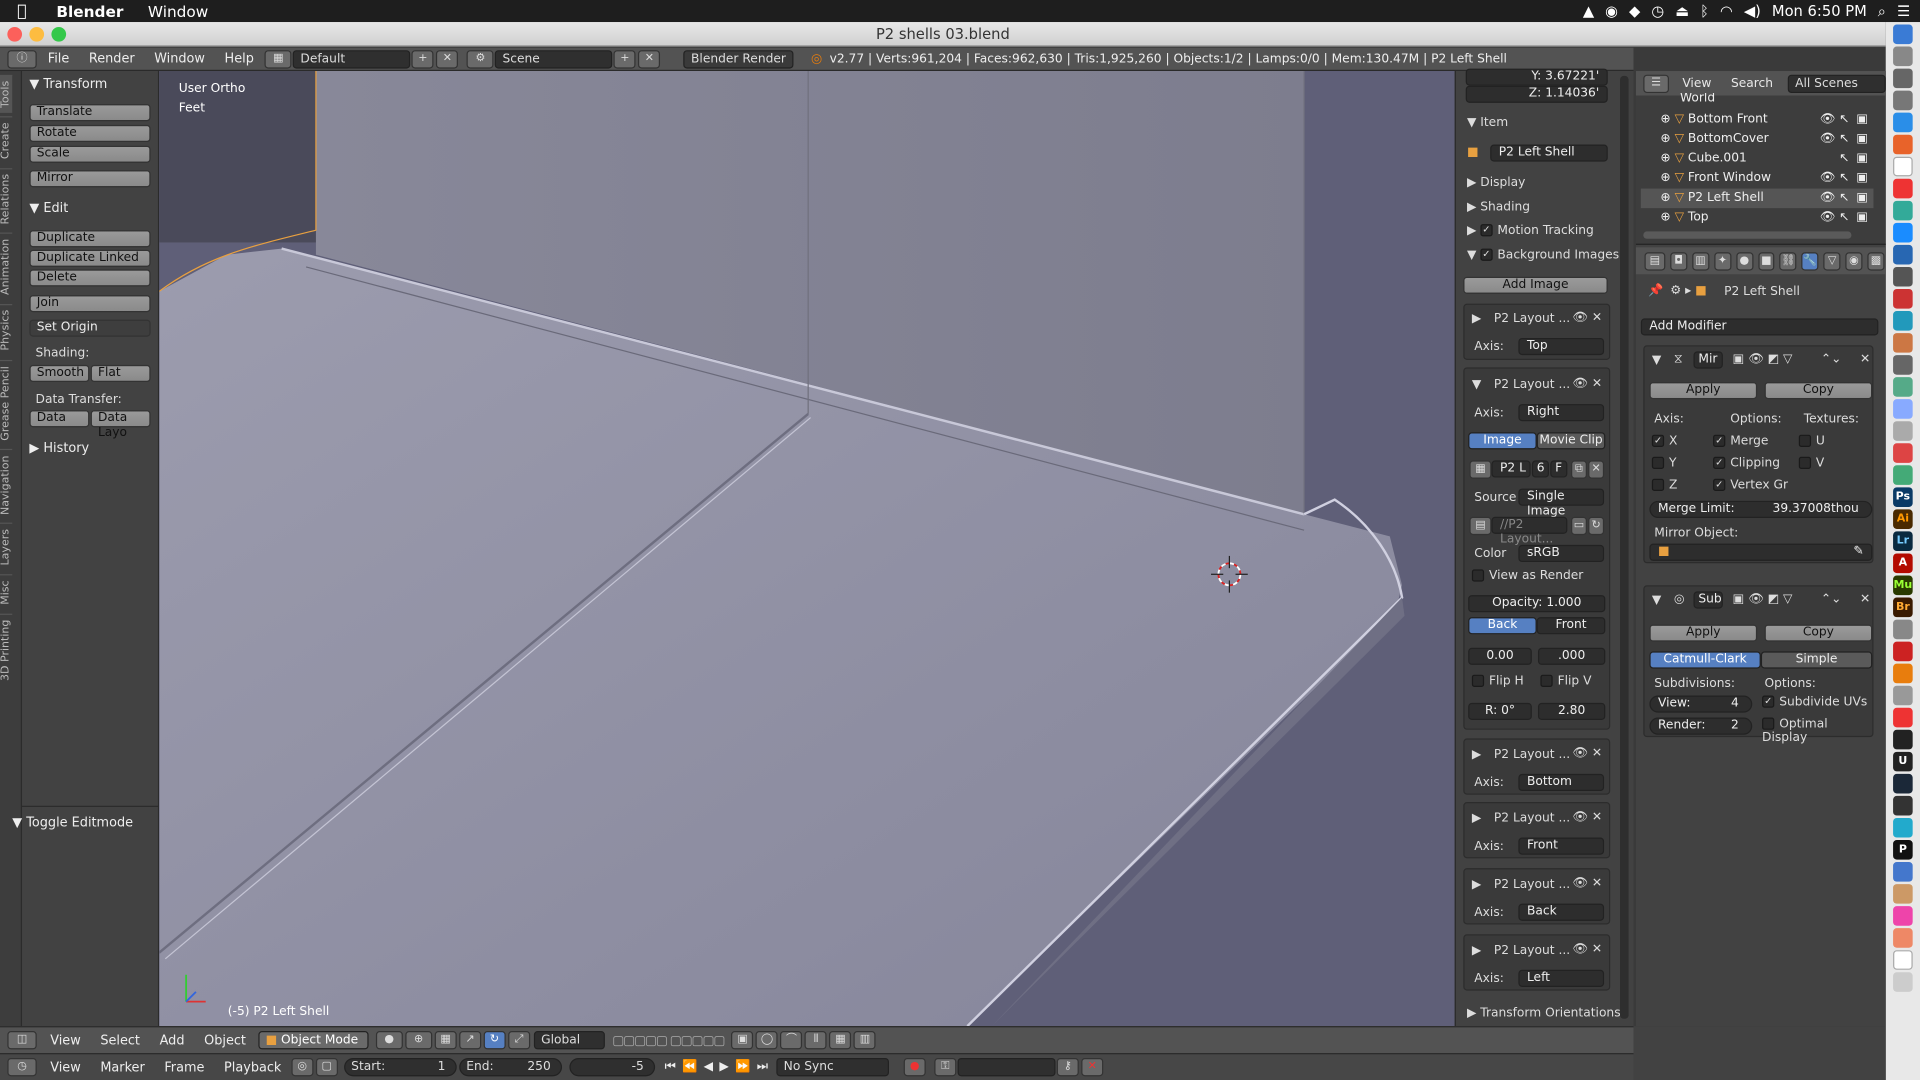 The height and width of the screenshot is (1080, 1920). I want to click on translate-button: Translate, so click(90, 113).